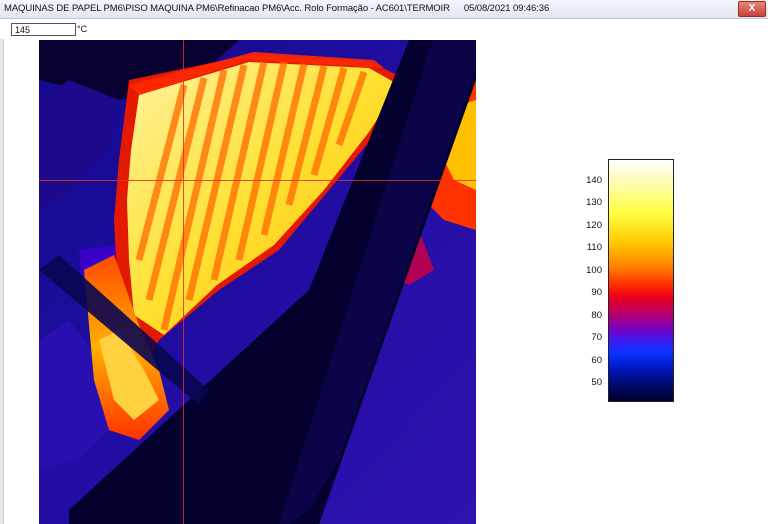  What do you see at coordinates (257, 180) in the screenshot?
I see `crosshair-horizontal` at bounding box center [257, 180].